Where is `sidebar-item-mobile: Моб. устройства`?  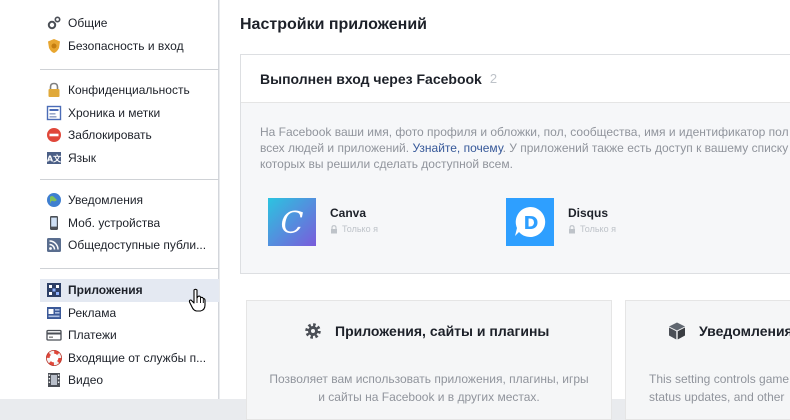 sidebar-item-mobile: Моб. устройства is located at coordinates (129, 223).